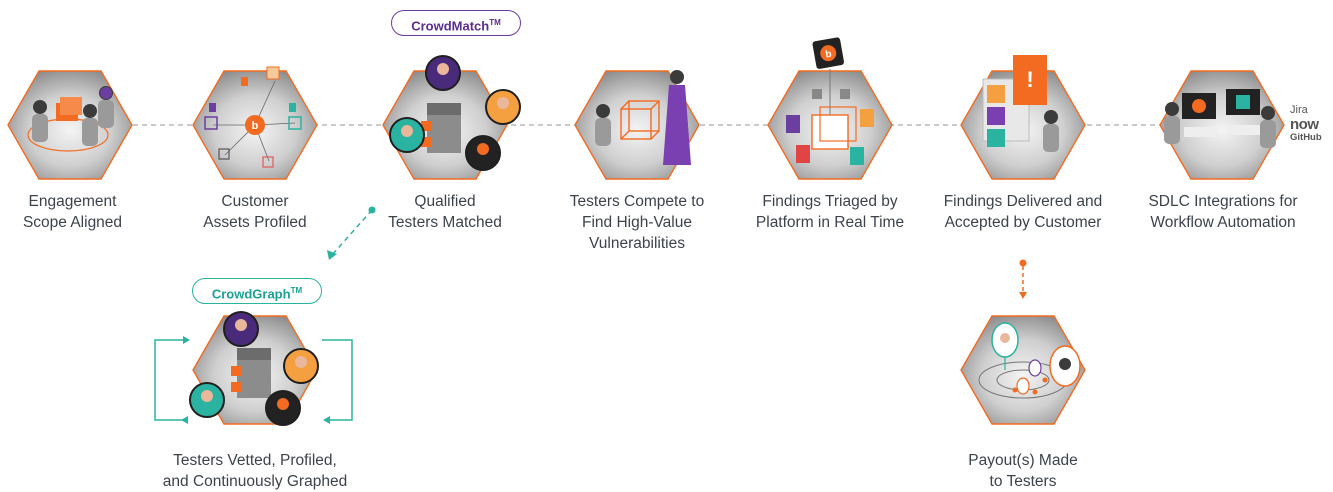 This screenshot has height=492, width=1333. I want to click on step-label-line: to Testers, so click(1023, 481).